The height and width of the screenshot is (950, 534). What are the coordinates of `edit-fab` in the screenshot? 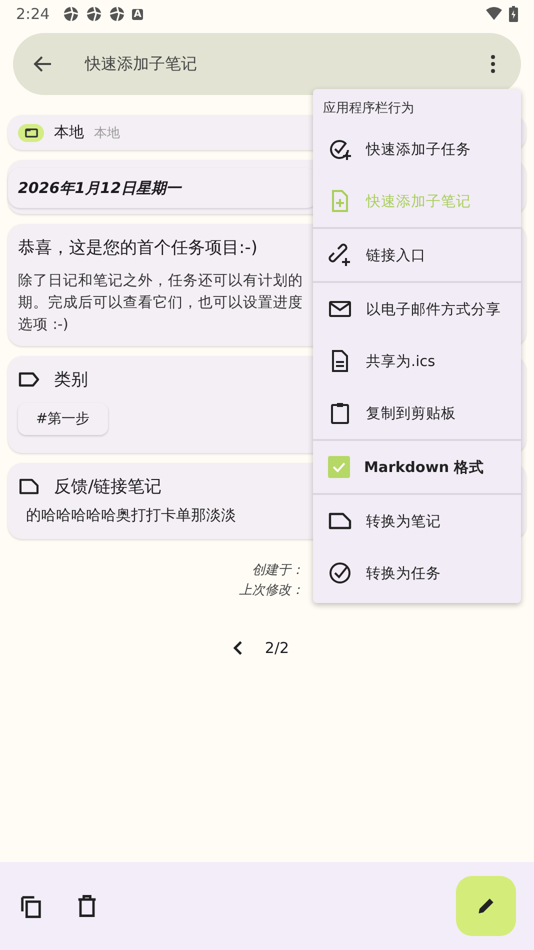 It's located at (486, 906).